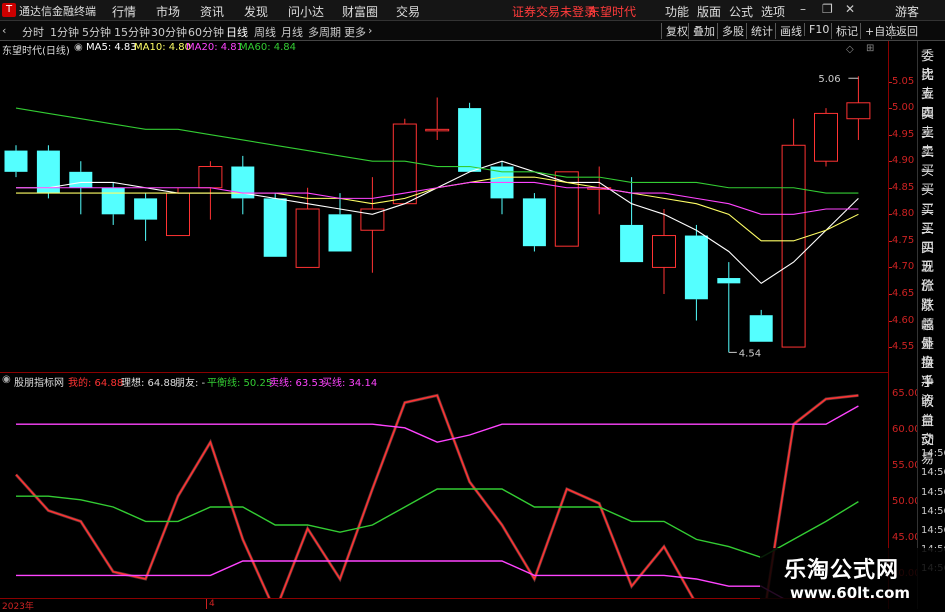 The width and height of the screenshot is (945, 612). Describe the element at coordinates (903, 320) in the screenshot. I see `price-tick-label: 4.60` at that location.